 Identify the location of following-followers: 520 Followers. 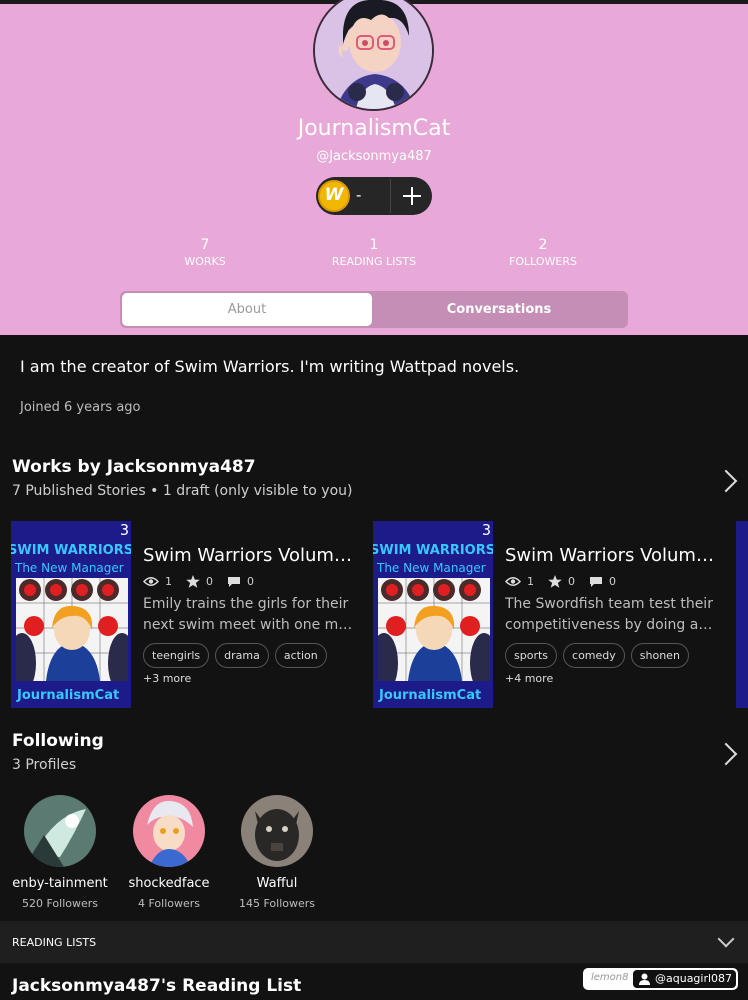
(60, 903).